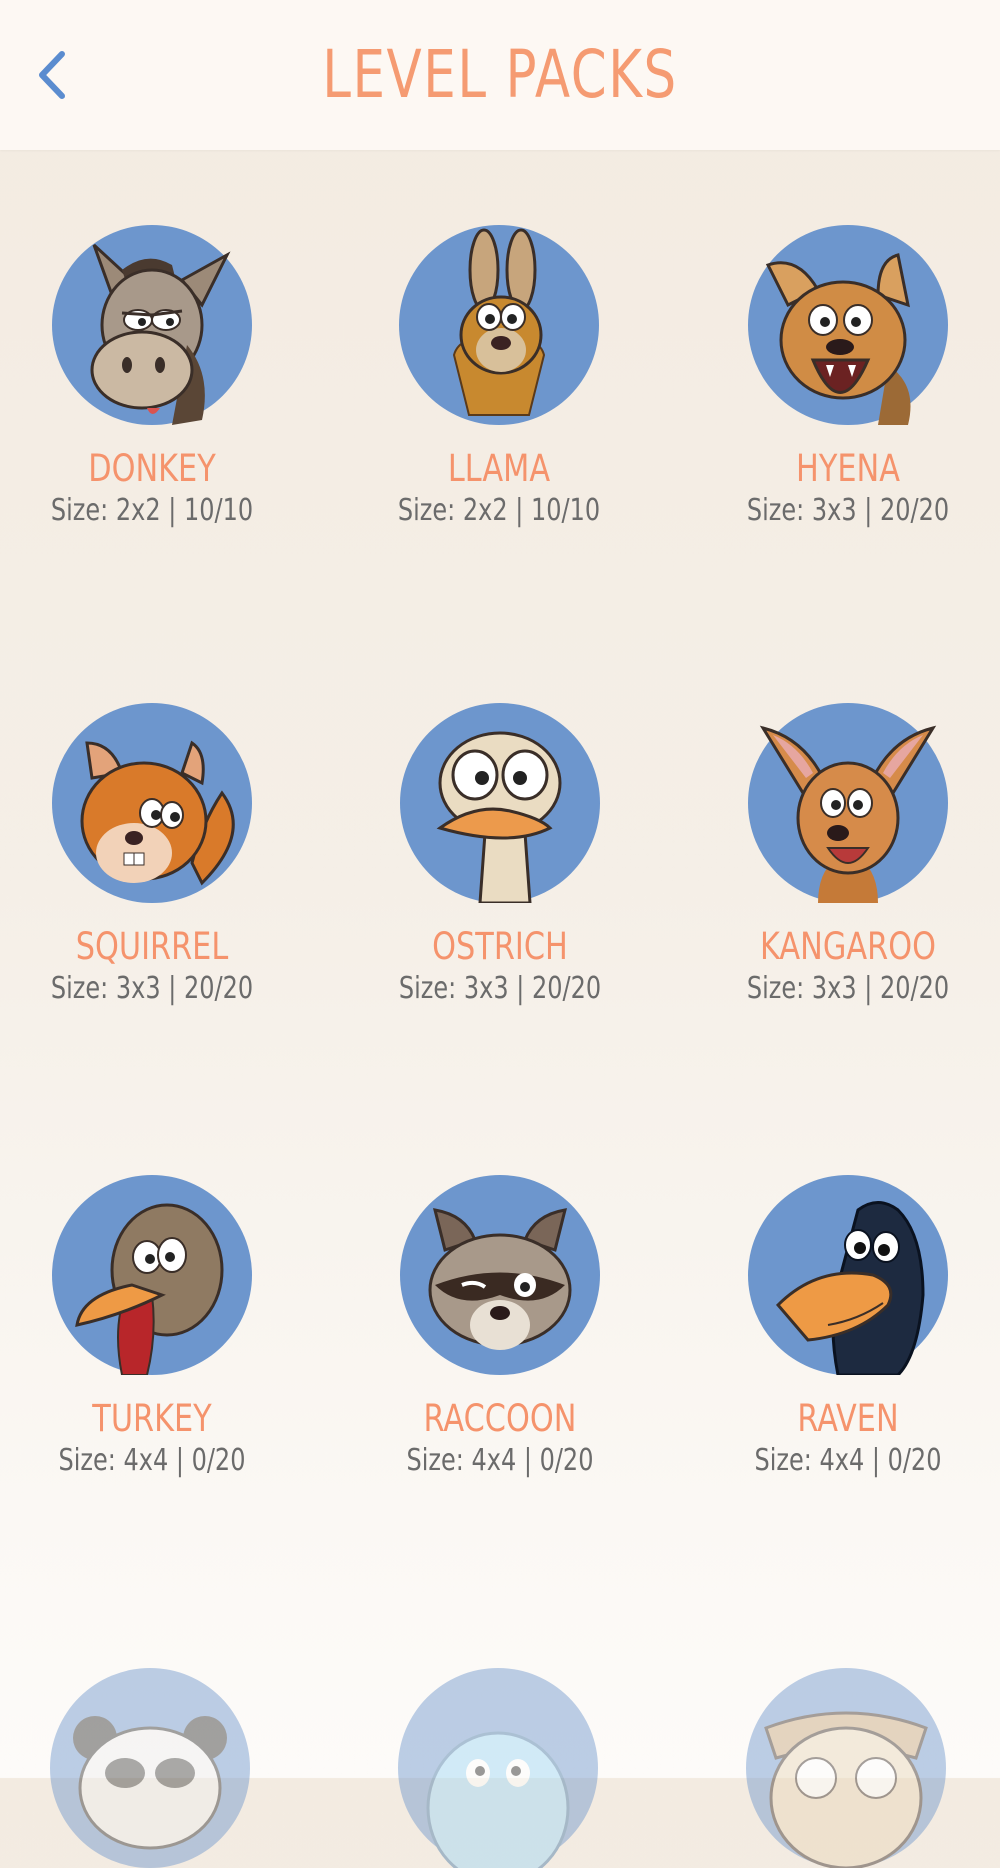 The height and width of the screenshot is (1868, 1000). Describe the element at coordinates (152, 1275) in the screenshot. I see `turkey-avatar-icon` at that location.